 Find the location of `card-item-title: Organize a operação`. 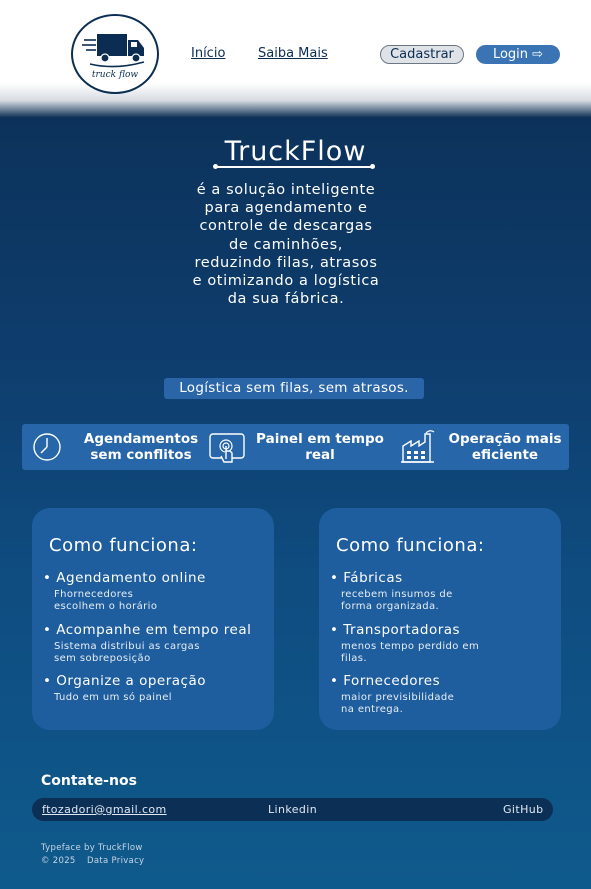

card-item-title: Organize a operação is located at coordinates (131, 681).